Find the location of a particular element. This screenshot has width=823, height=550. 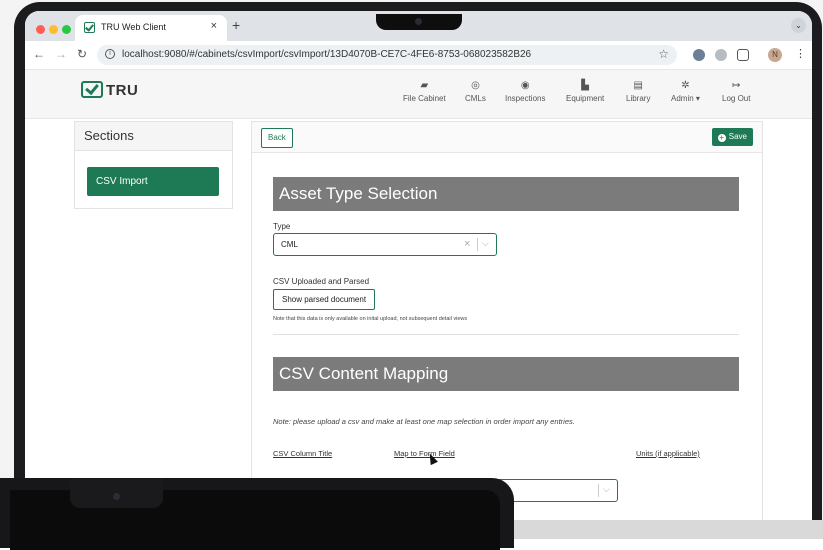

back-button: Back is located at coordinates (277, 138).